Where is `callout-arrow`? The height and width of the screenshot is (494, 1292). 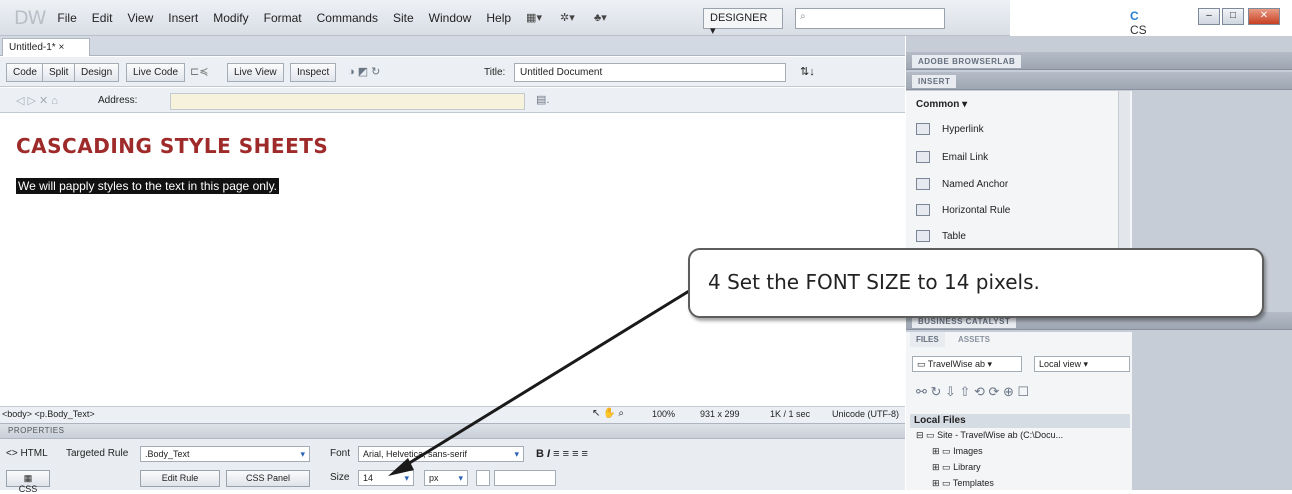 callout-arrow is located at coordinates (541, 381).